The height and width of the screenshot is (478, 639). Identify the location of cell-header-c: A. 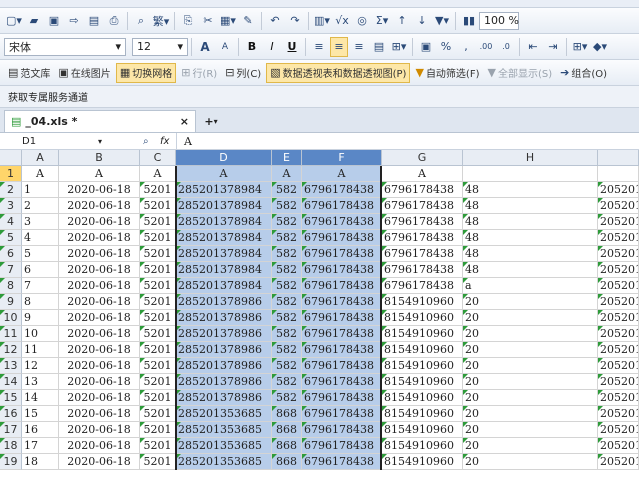
(158, 174).